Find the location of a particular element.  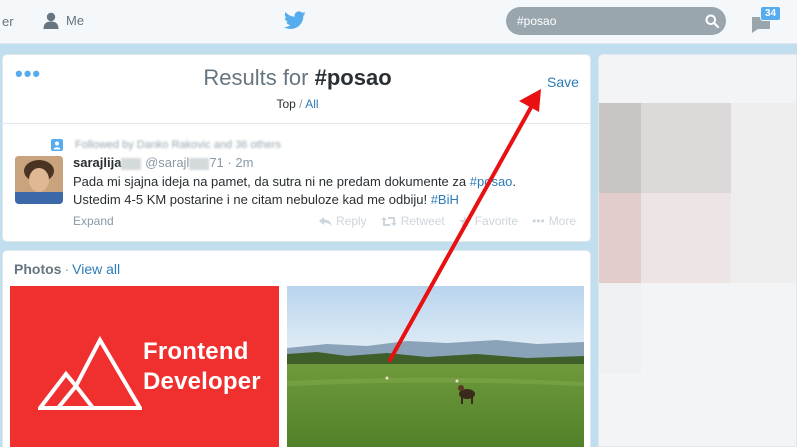

photos-header: Photos · View all is located at coordinates (67, 269).